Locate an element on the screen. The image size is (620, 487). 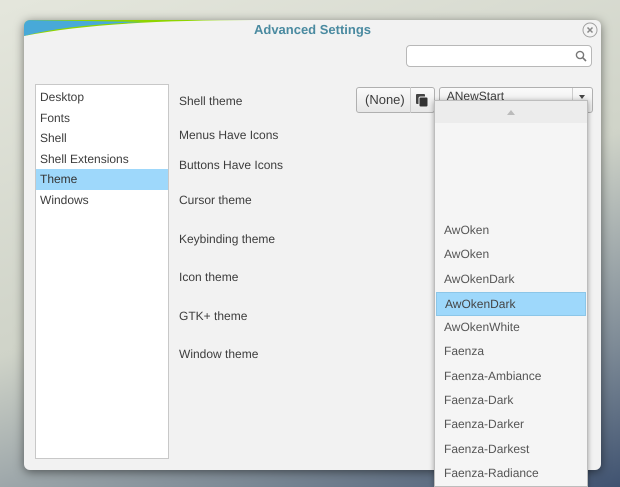
setting-label: Cursor theme is located at coordinates (215, 200).